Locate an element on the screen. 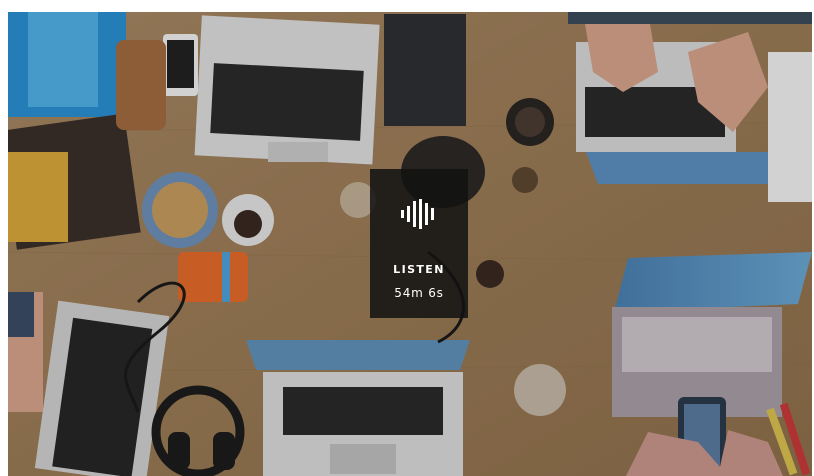  listen-label: LISTEN is located at coordinates (419, 269).